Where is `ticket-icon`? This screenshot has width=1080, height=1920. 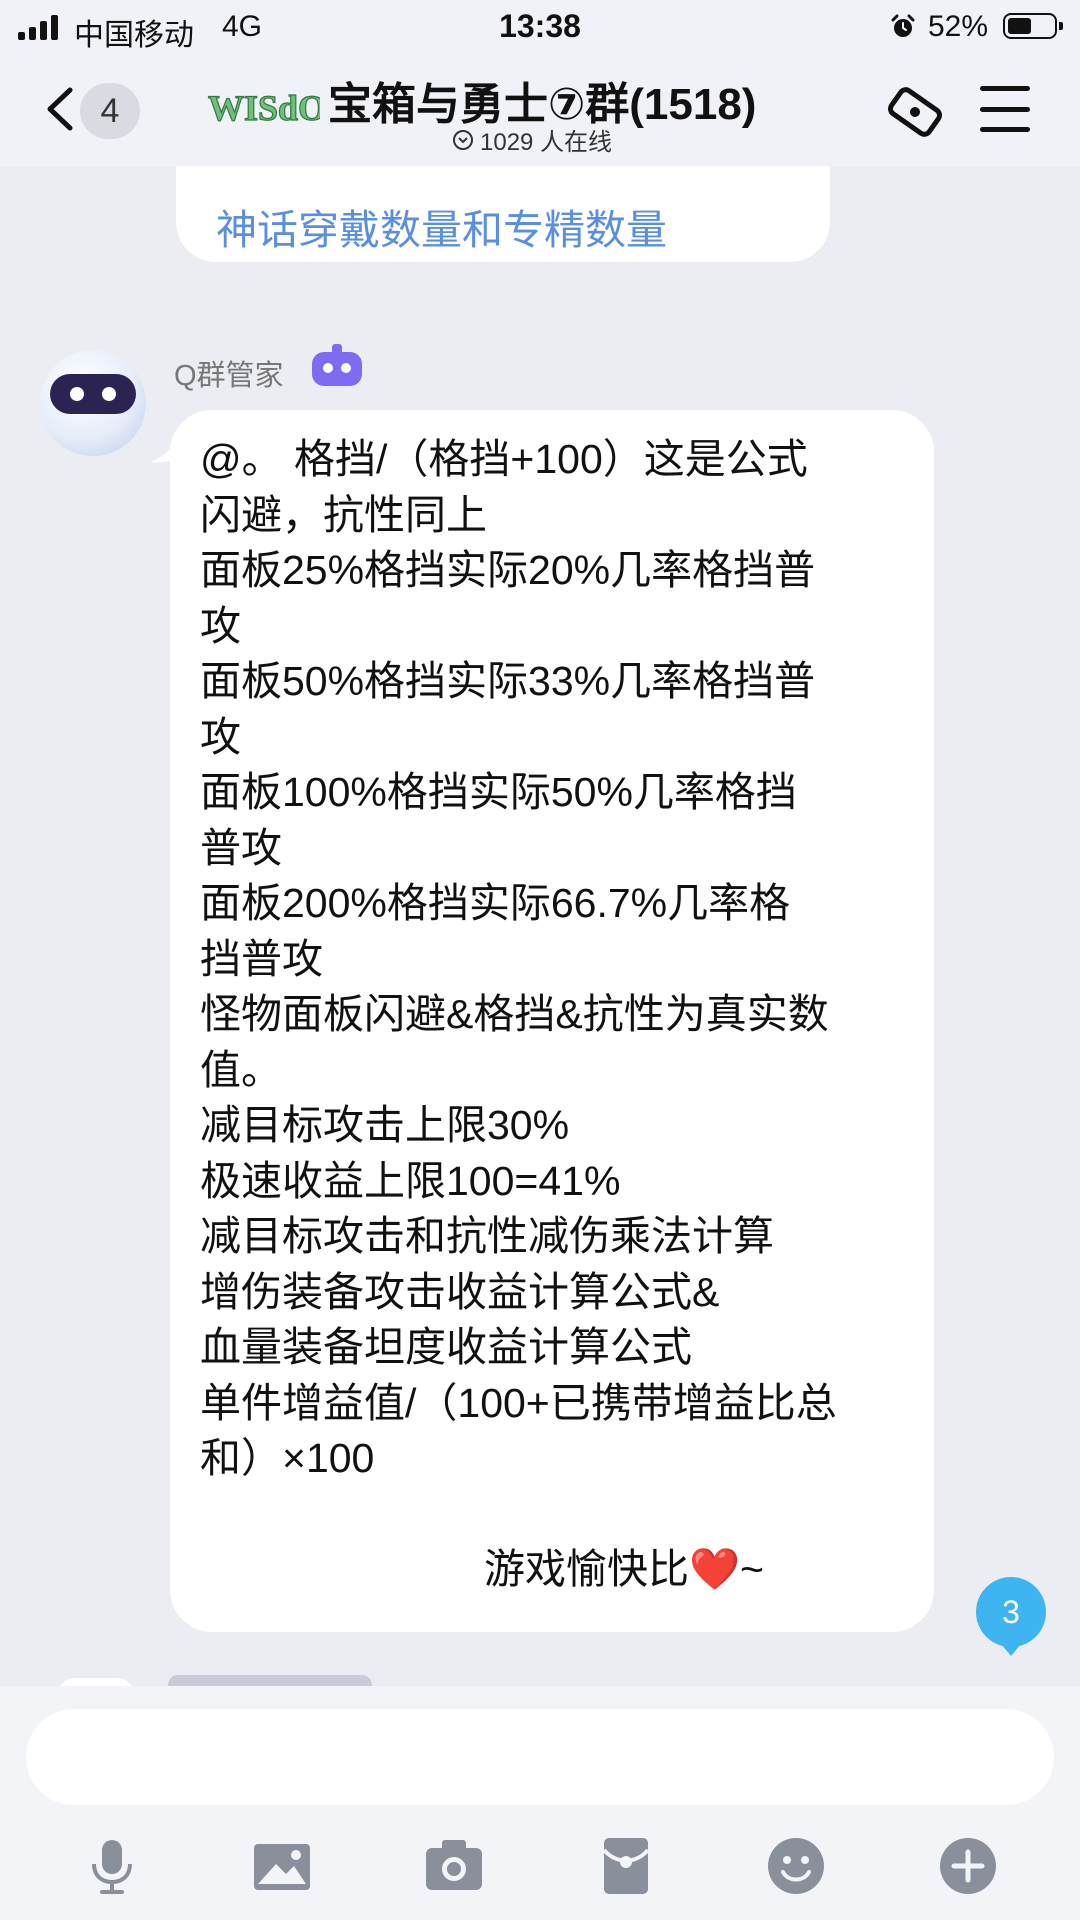 ticket-icon is located at coordinates (915, 112).